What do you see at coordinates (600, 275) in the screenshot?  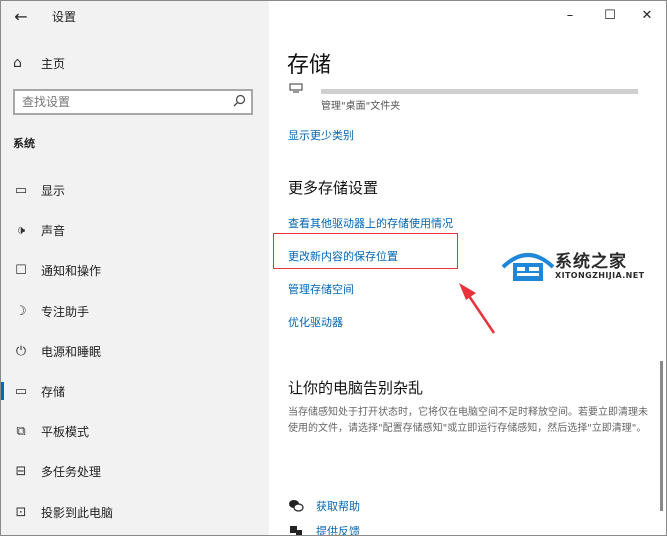 I see `watermark-url: XITONGZHIJIA.NET` at bounding box center [600, 275].